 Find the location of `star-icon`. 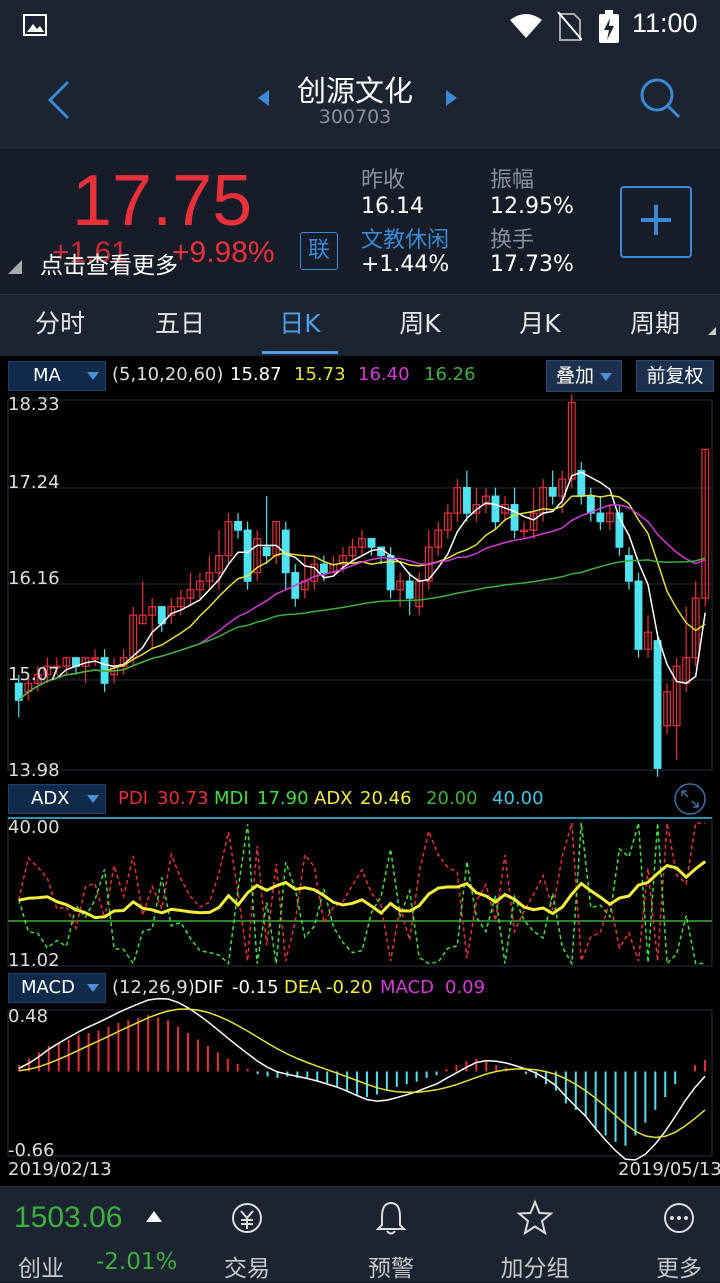

star-icon is located at coordinates (535, 1217).